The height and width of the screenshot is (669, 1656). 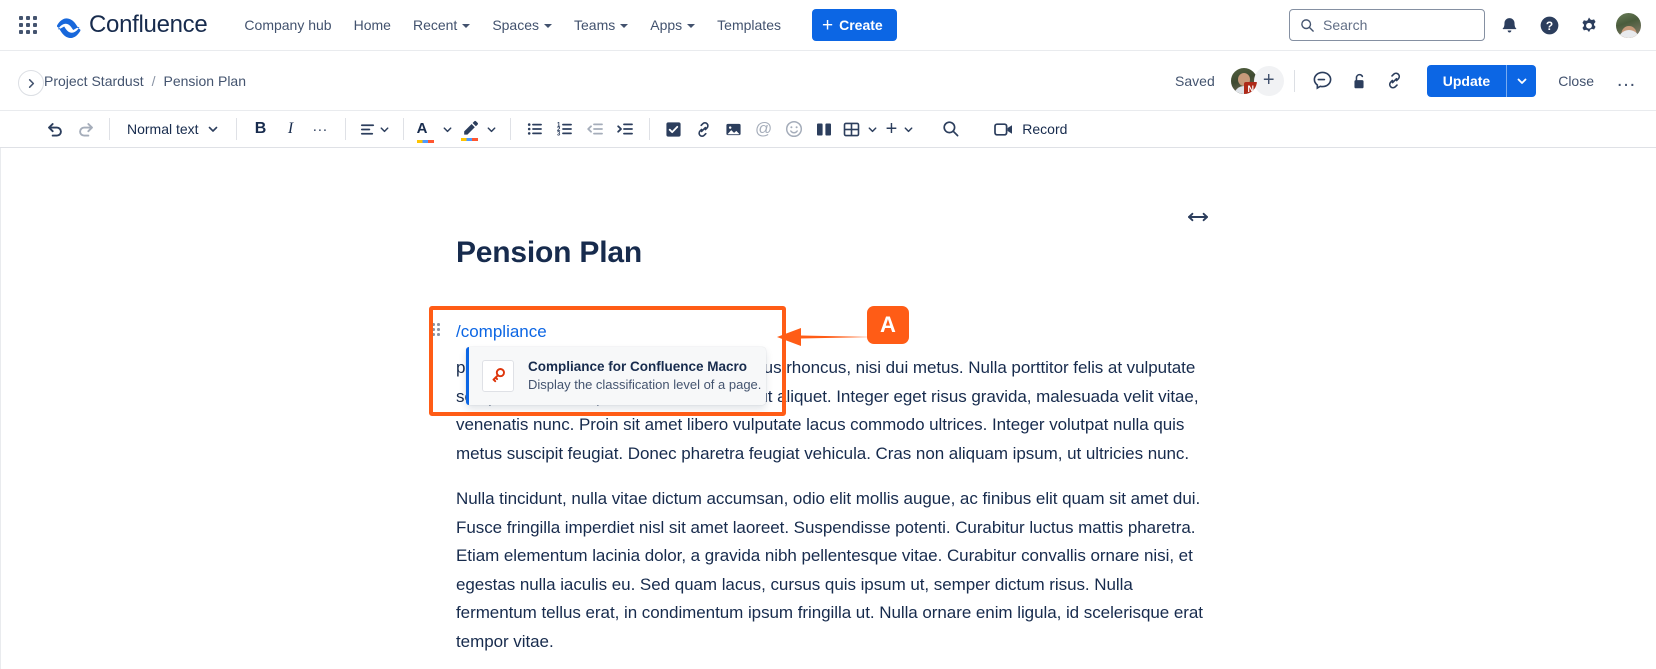 I want to click on breadcrumb-page-link: Pension Plan, so click(x=205, y=81).